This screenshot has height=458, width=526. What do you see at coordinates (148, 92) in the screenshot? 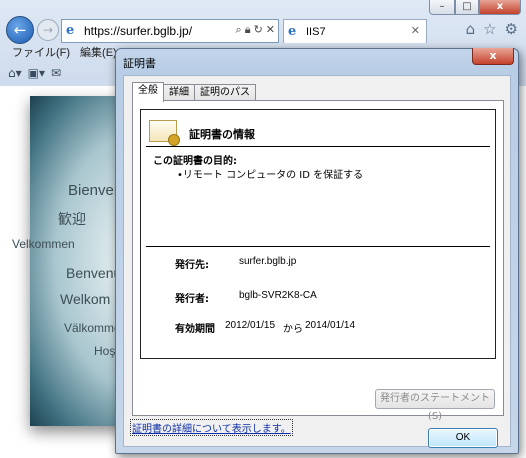
I see `tab-general: 全般` at bounding box center [148, 92].